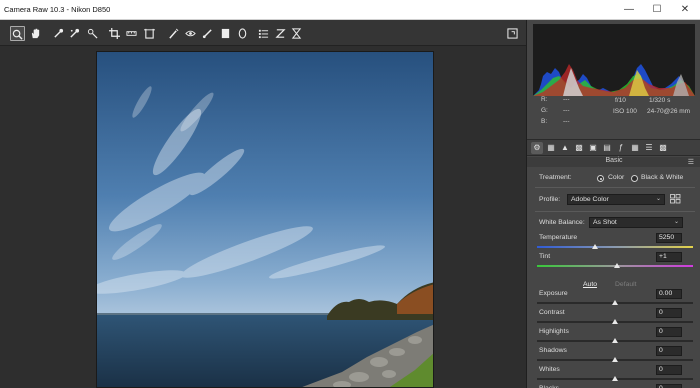  What do you see at coordinates (553, 350) in the screenshot?
I see `shadows-label: Shadows` at bounding box center [553, 350].